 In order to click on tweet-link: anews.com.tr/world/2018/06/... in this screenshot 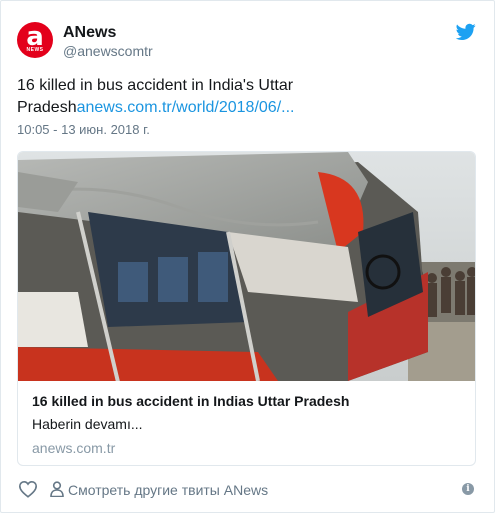, I will do `click(186, 107)`.